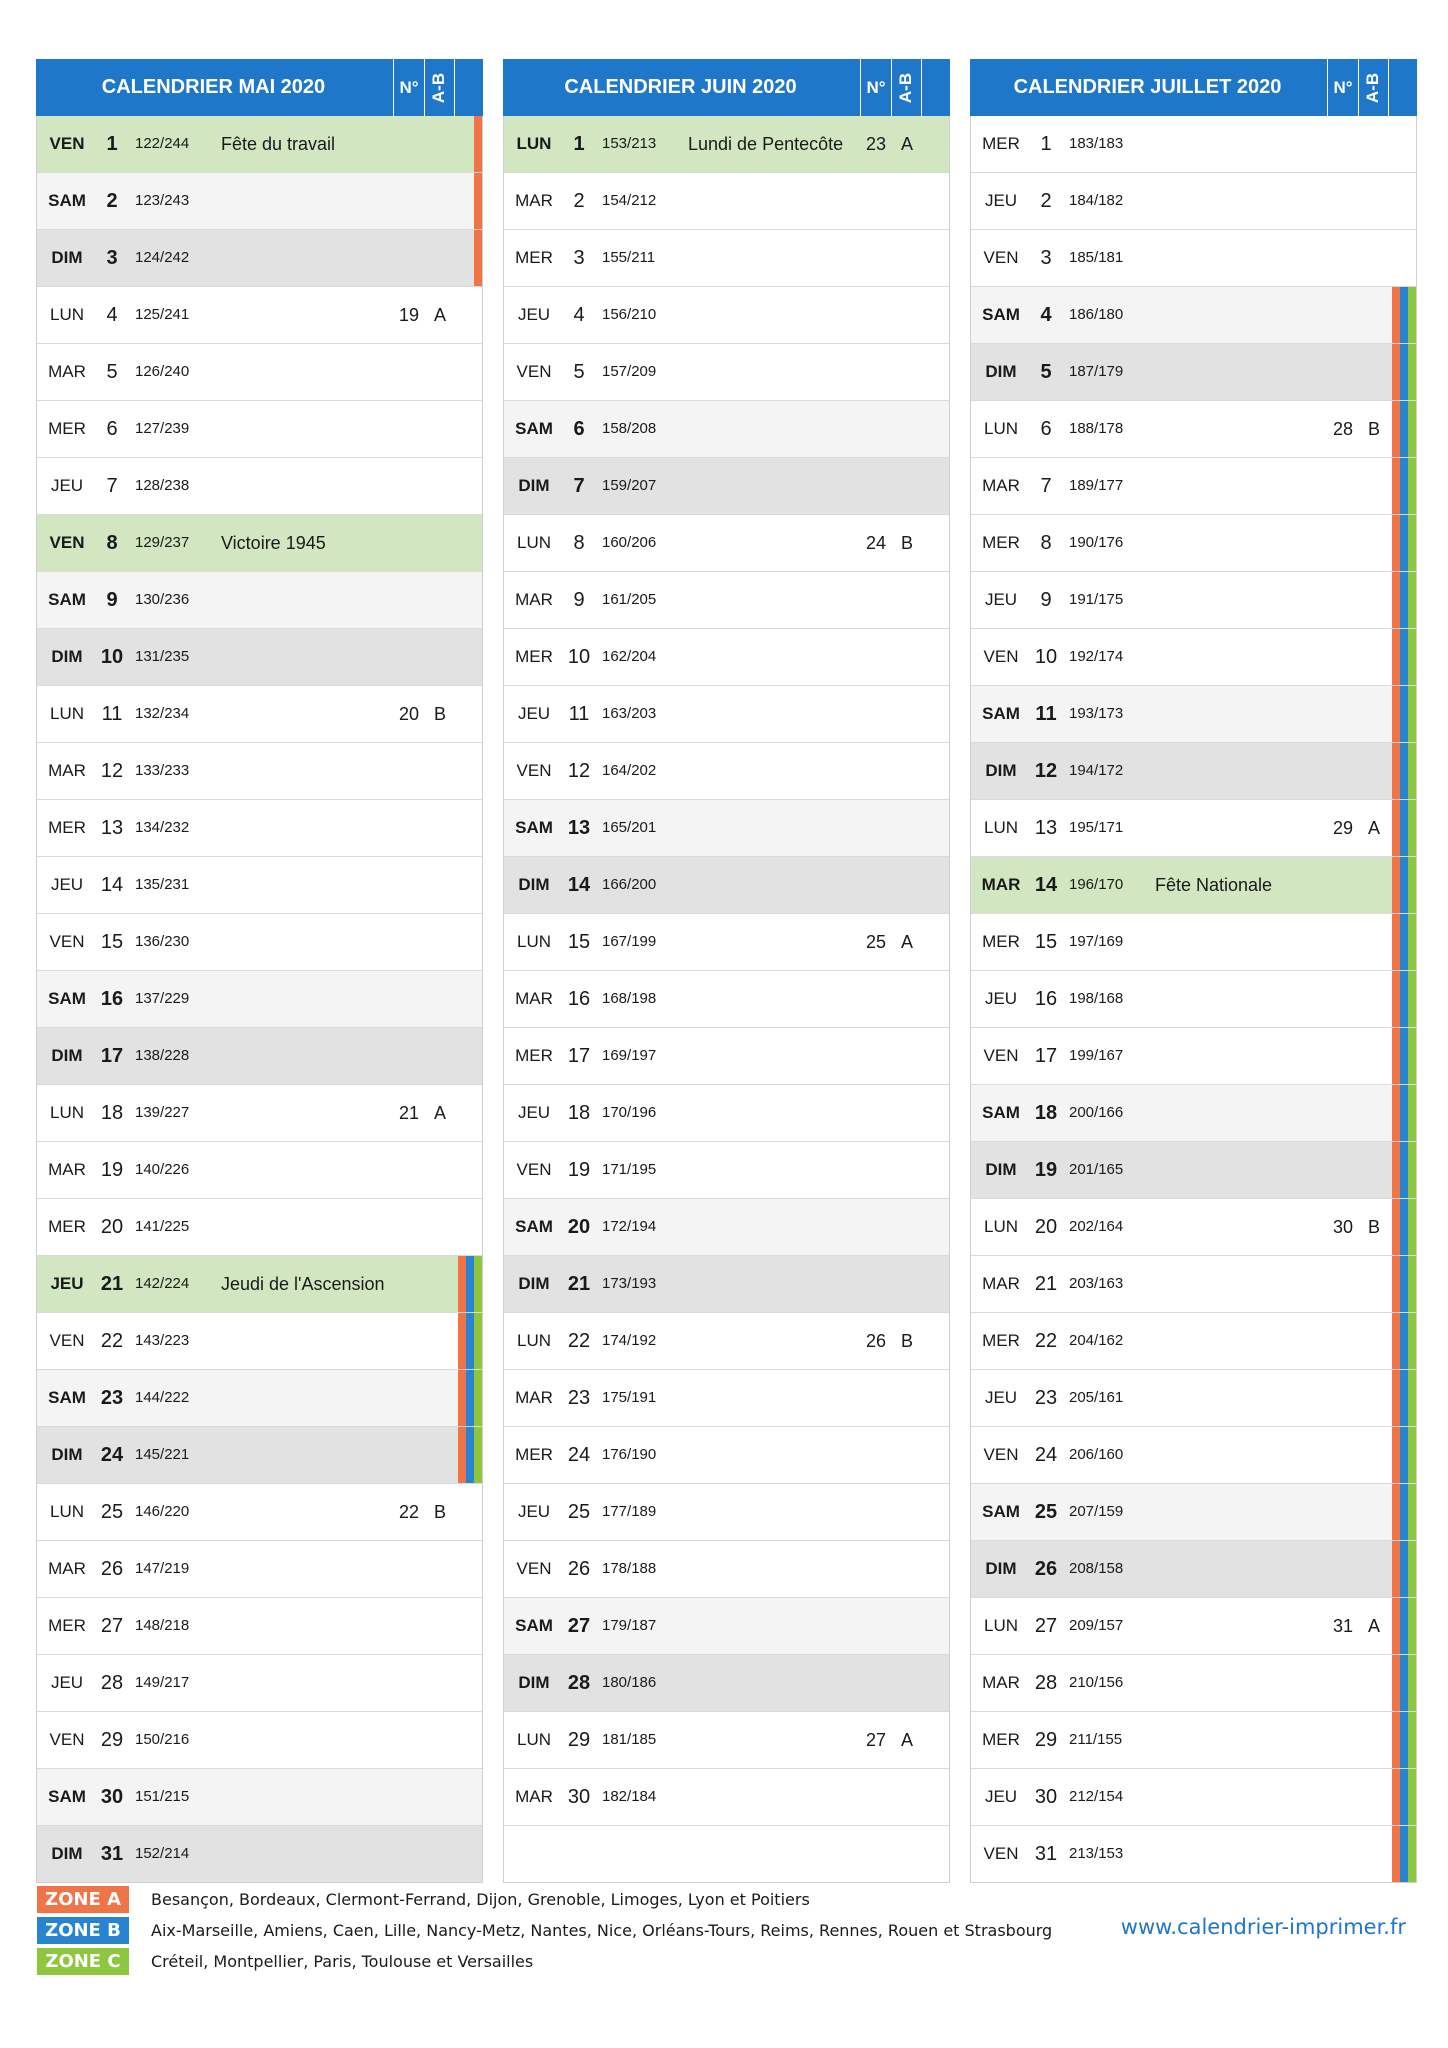  I want to click on day-number: 18, so click(579, 1113).